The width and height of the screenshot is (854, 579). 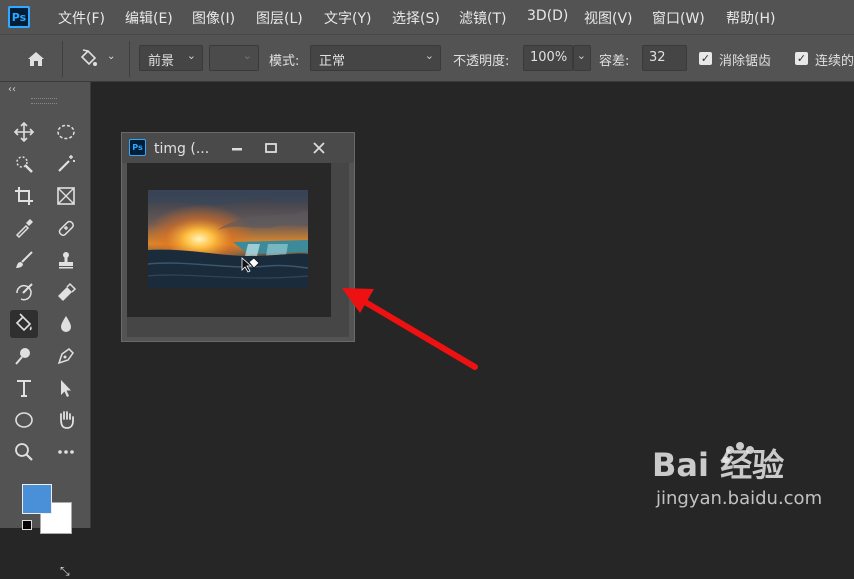 What do you see at coordinates (745, 61) in the screenshot?
I see `antialias-label: 消除锯齿` at bounding box center [745, 61].